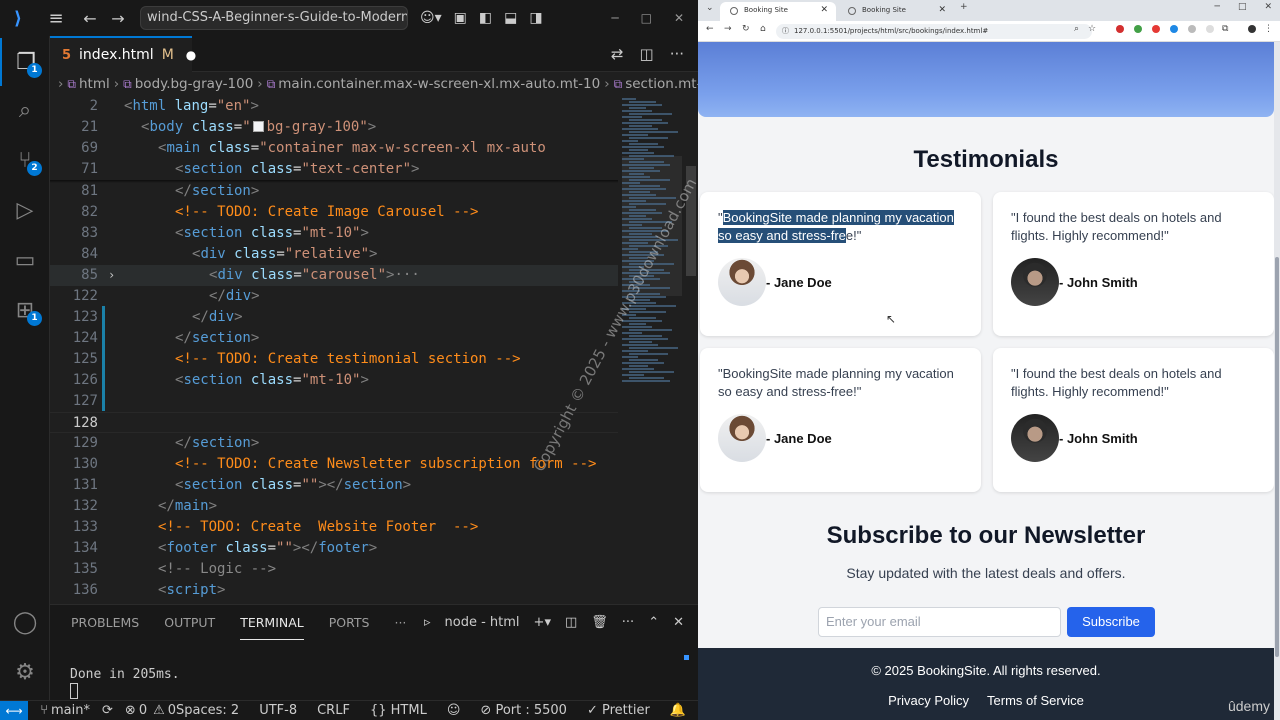  Describe the element at coordinates (94, 84) in the screenshot. I see `breadcrumb-item: html` at that location.